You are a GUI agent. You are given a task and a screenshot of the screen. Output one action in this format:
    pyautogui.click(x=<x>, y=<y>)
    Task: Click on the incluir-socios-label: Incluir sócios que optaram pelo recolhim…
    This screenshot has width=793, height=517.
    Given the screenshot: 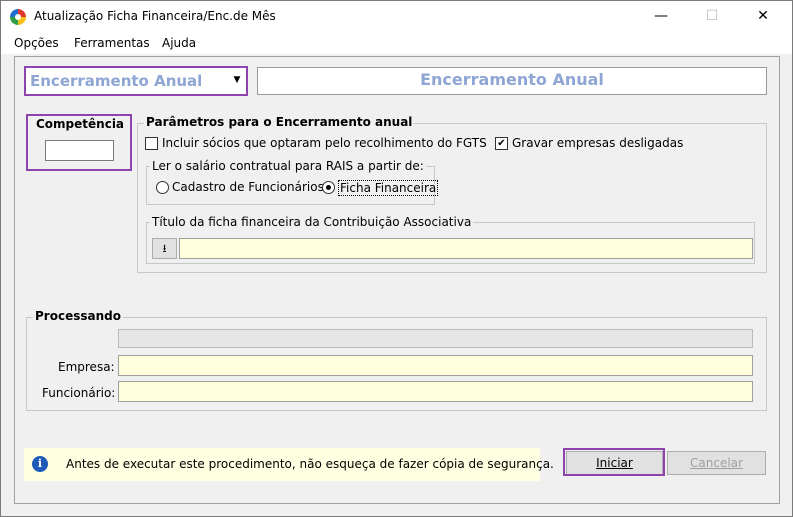 What is the action you would take?
    pyautogui.click(x=324, y=143)
    